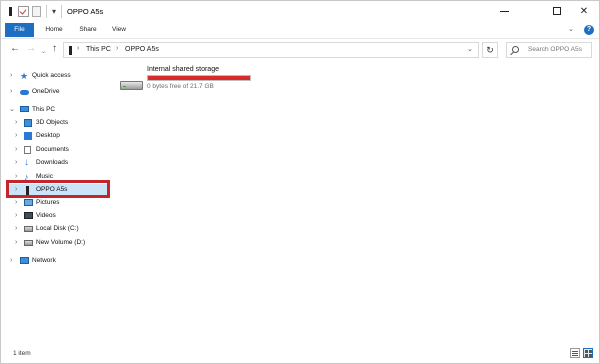  I want to click on nav-item-downloads: › ↓ Downloads, so click(57, 163).